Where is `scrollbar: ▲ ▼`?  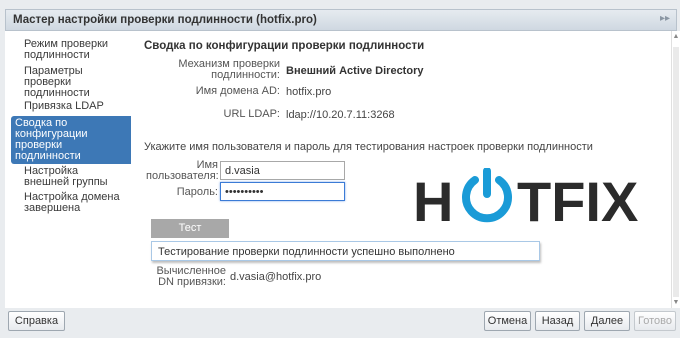
scrollbar: ▲ ▼ is located at coordinates (675, 169).